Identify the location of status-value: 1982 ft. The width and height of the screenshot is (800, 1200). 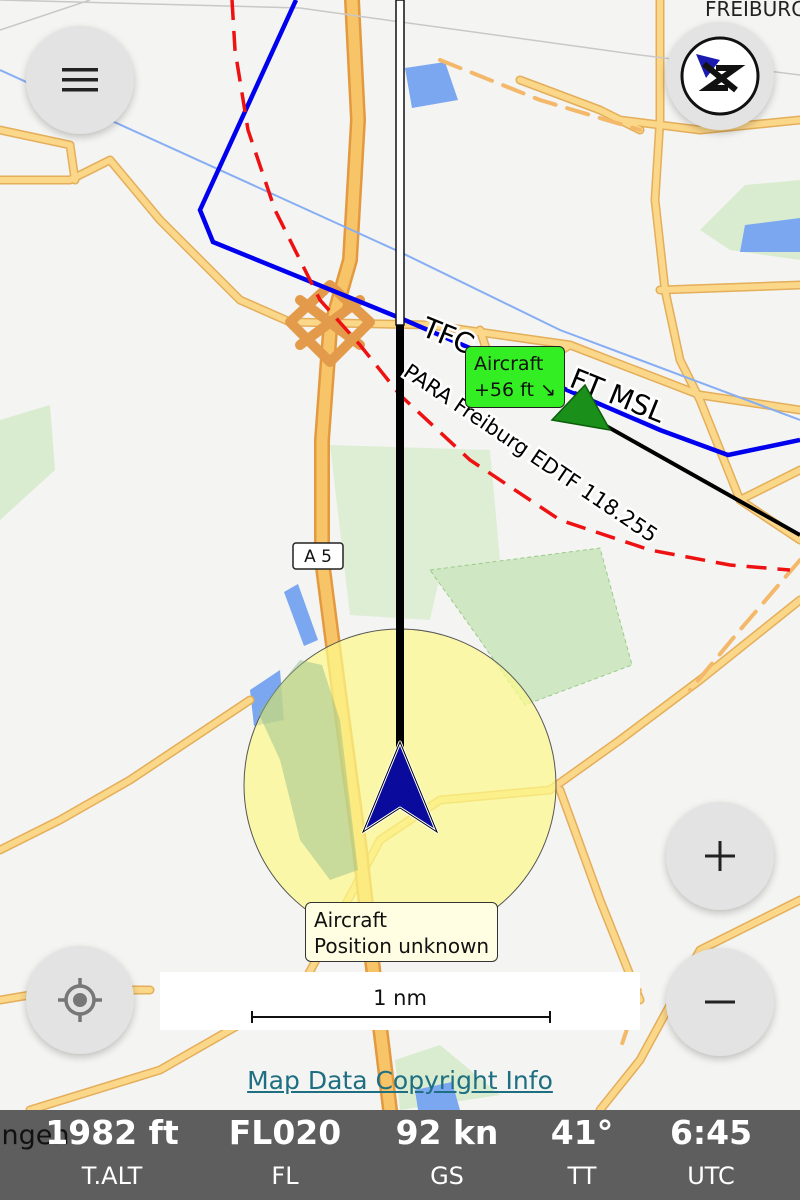
(112, 1132).